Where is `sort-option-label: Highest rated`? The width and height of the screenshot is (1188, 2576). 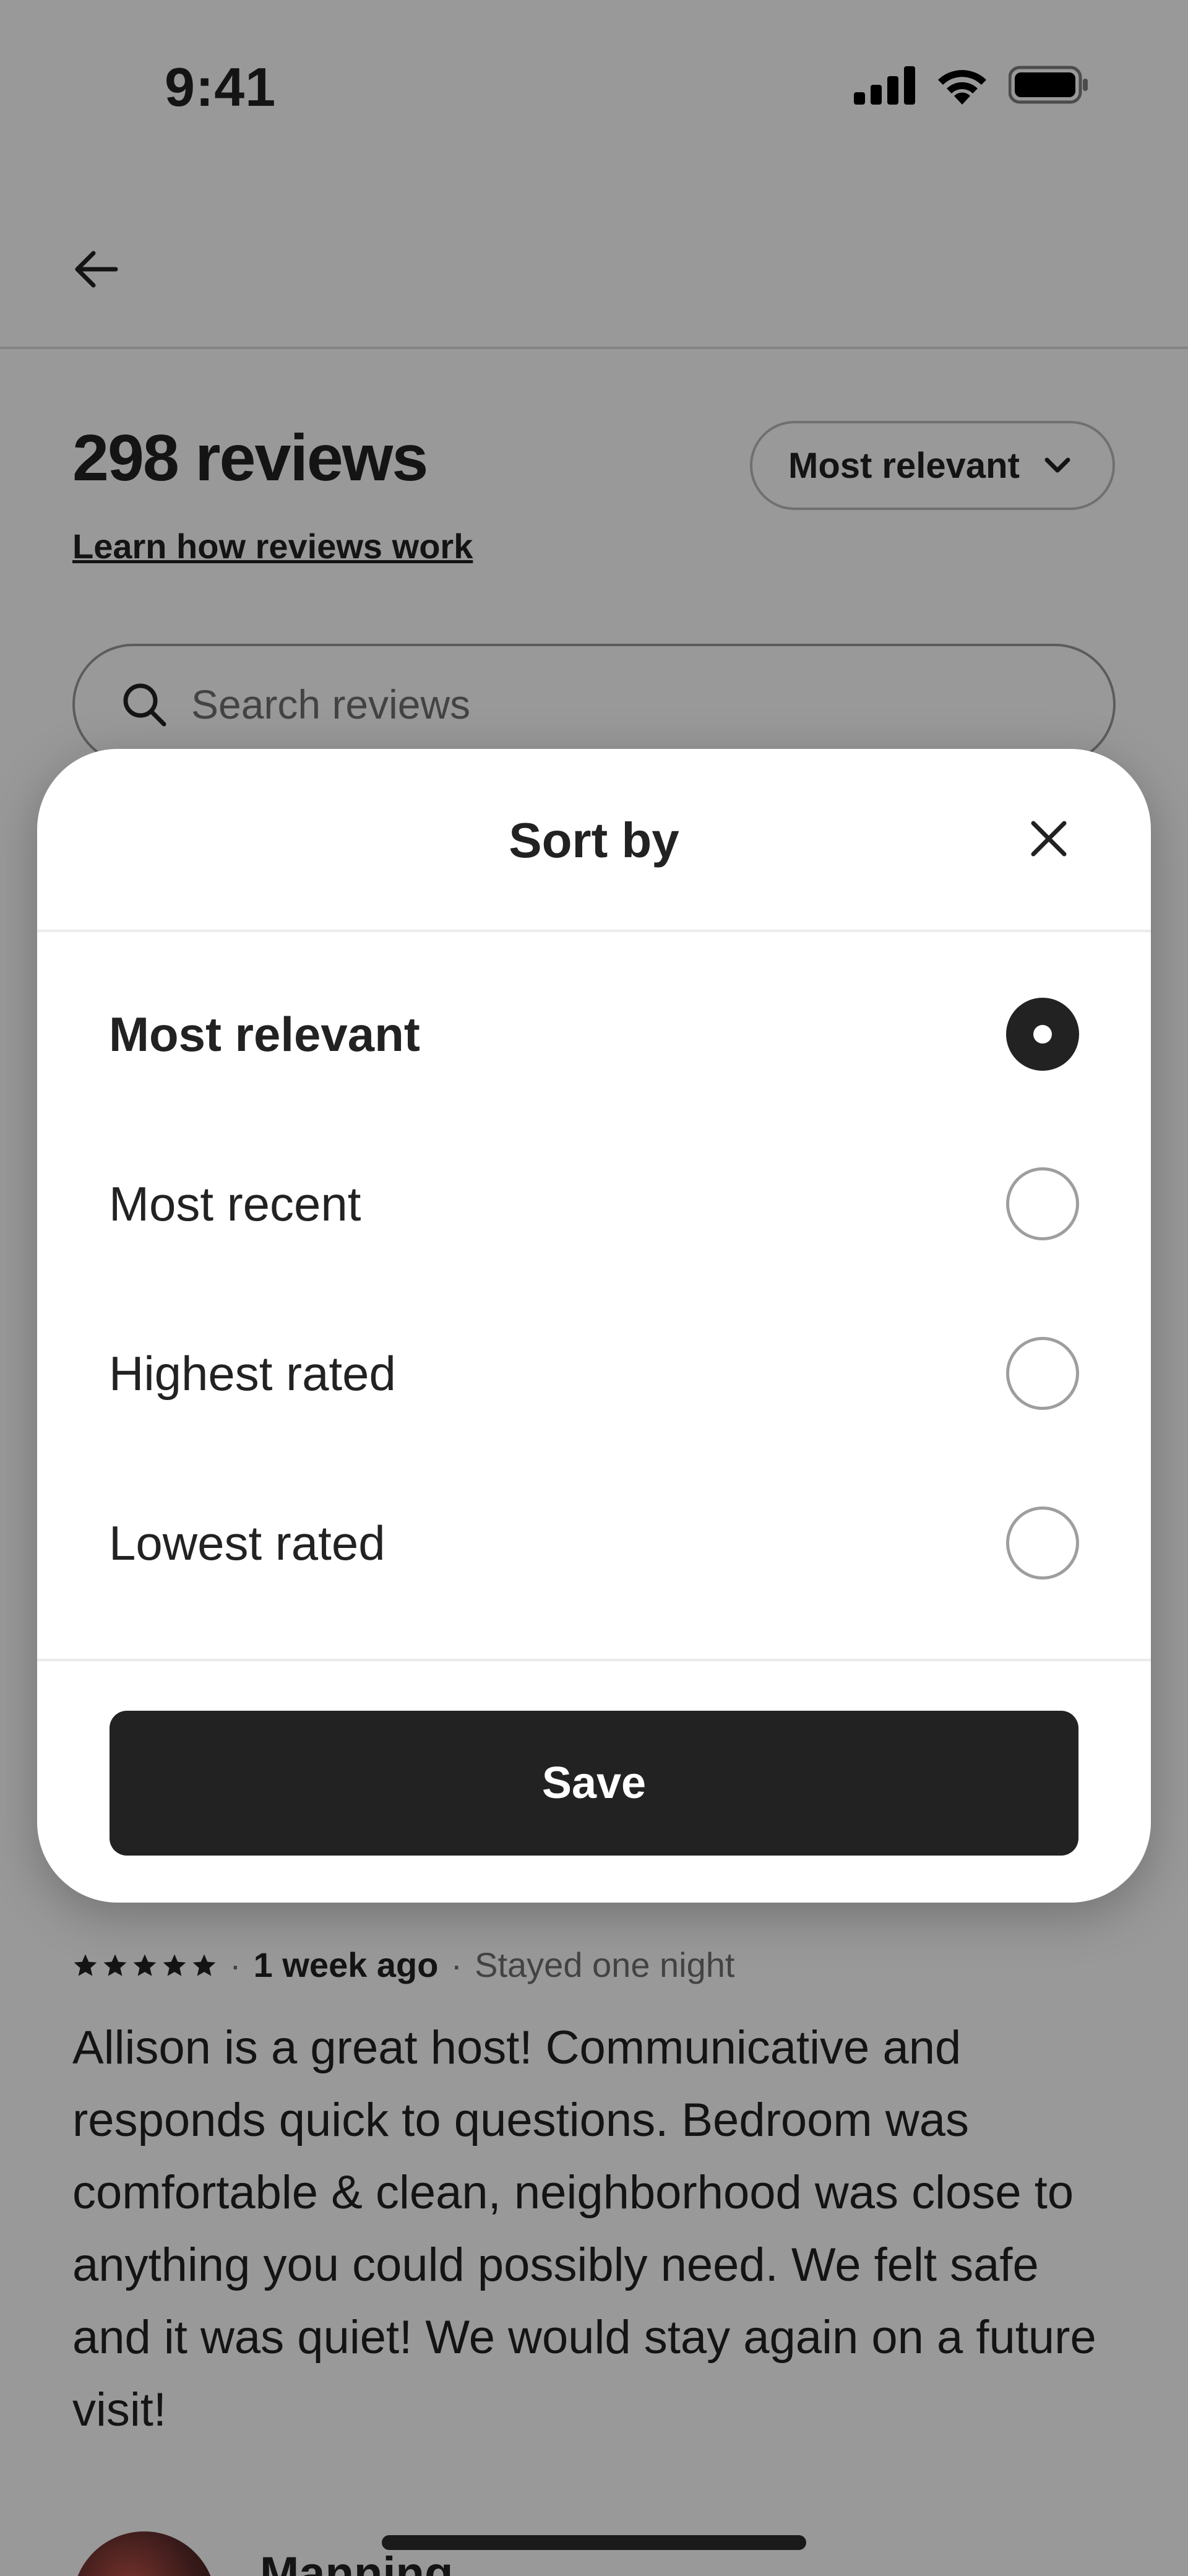 sort-option-label: Highest rated is located at coordinates (252, 1373).